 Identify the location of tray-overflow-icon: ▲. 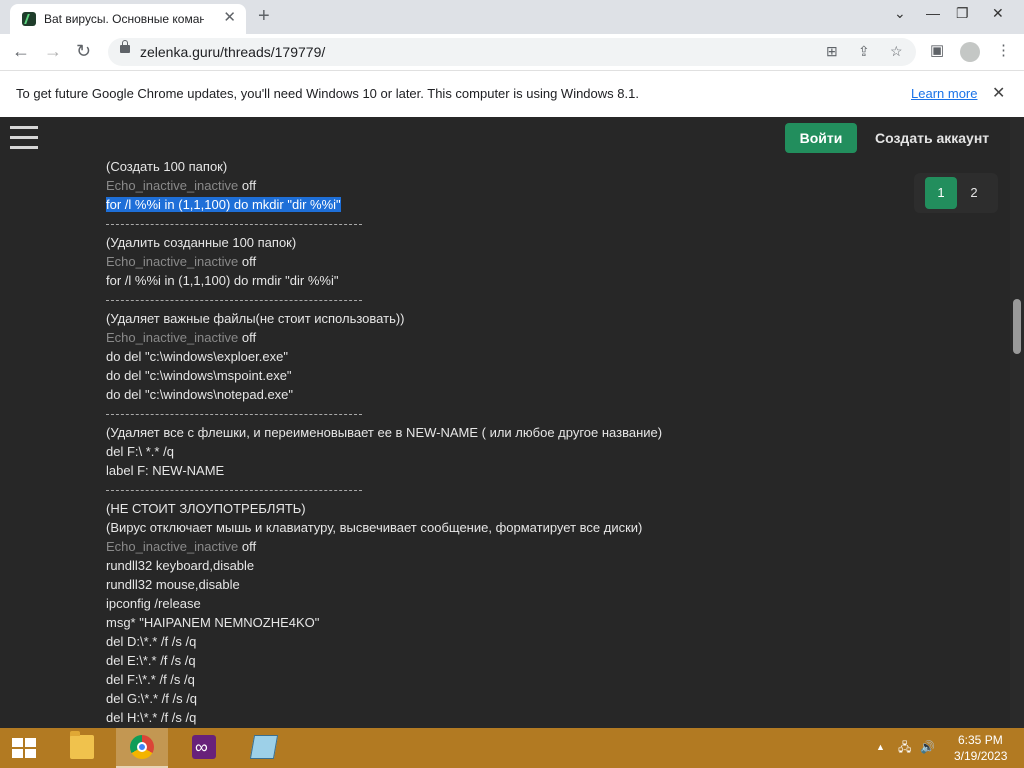
(880, 747).